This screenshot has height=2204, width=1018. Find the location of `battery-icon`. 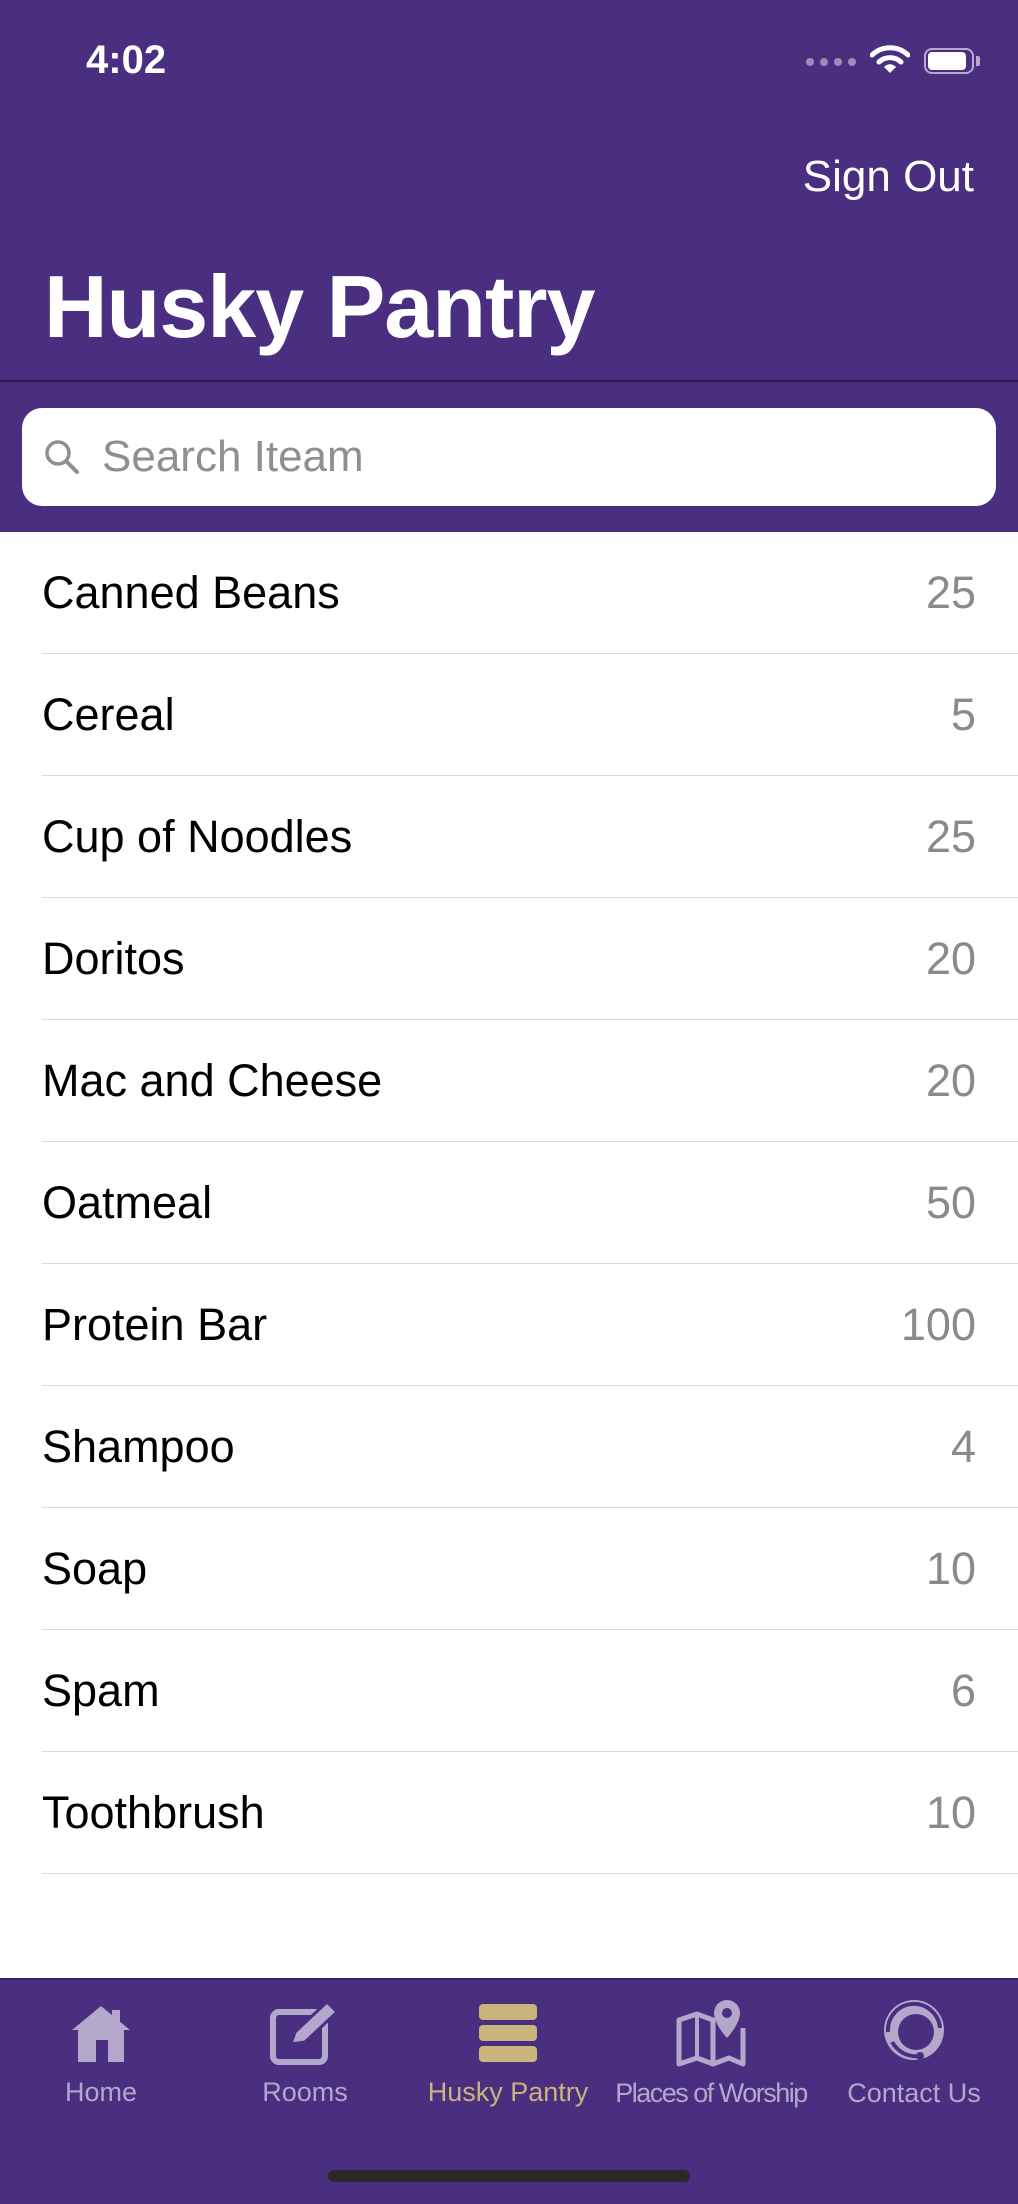

battery-icon is located at coordinates (952, 62).